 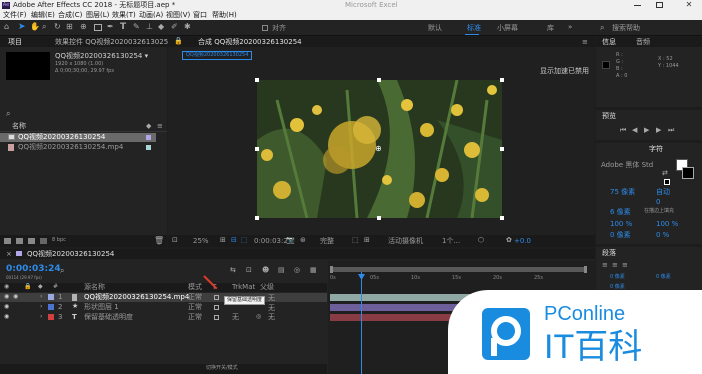 I want to click on audio-icon: ◉, so click(x=15, y=297).